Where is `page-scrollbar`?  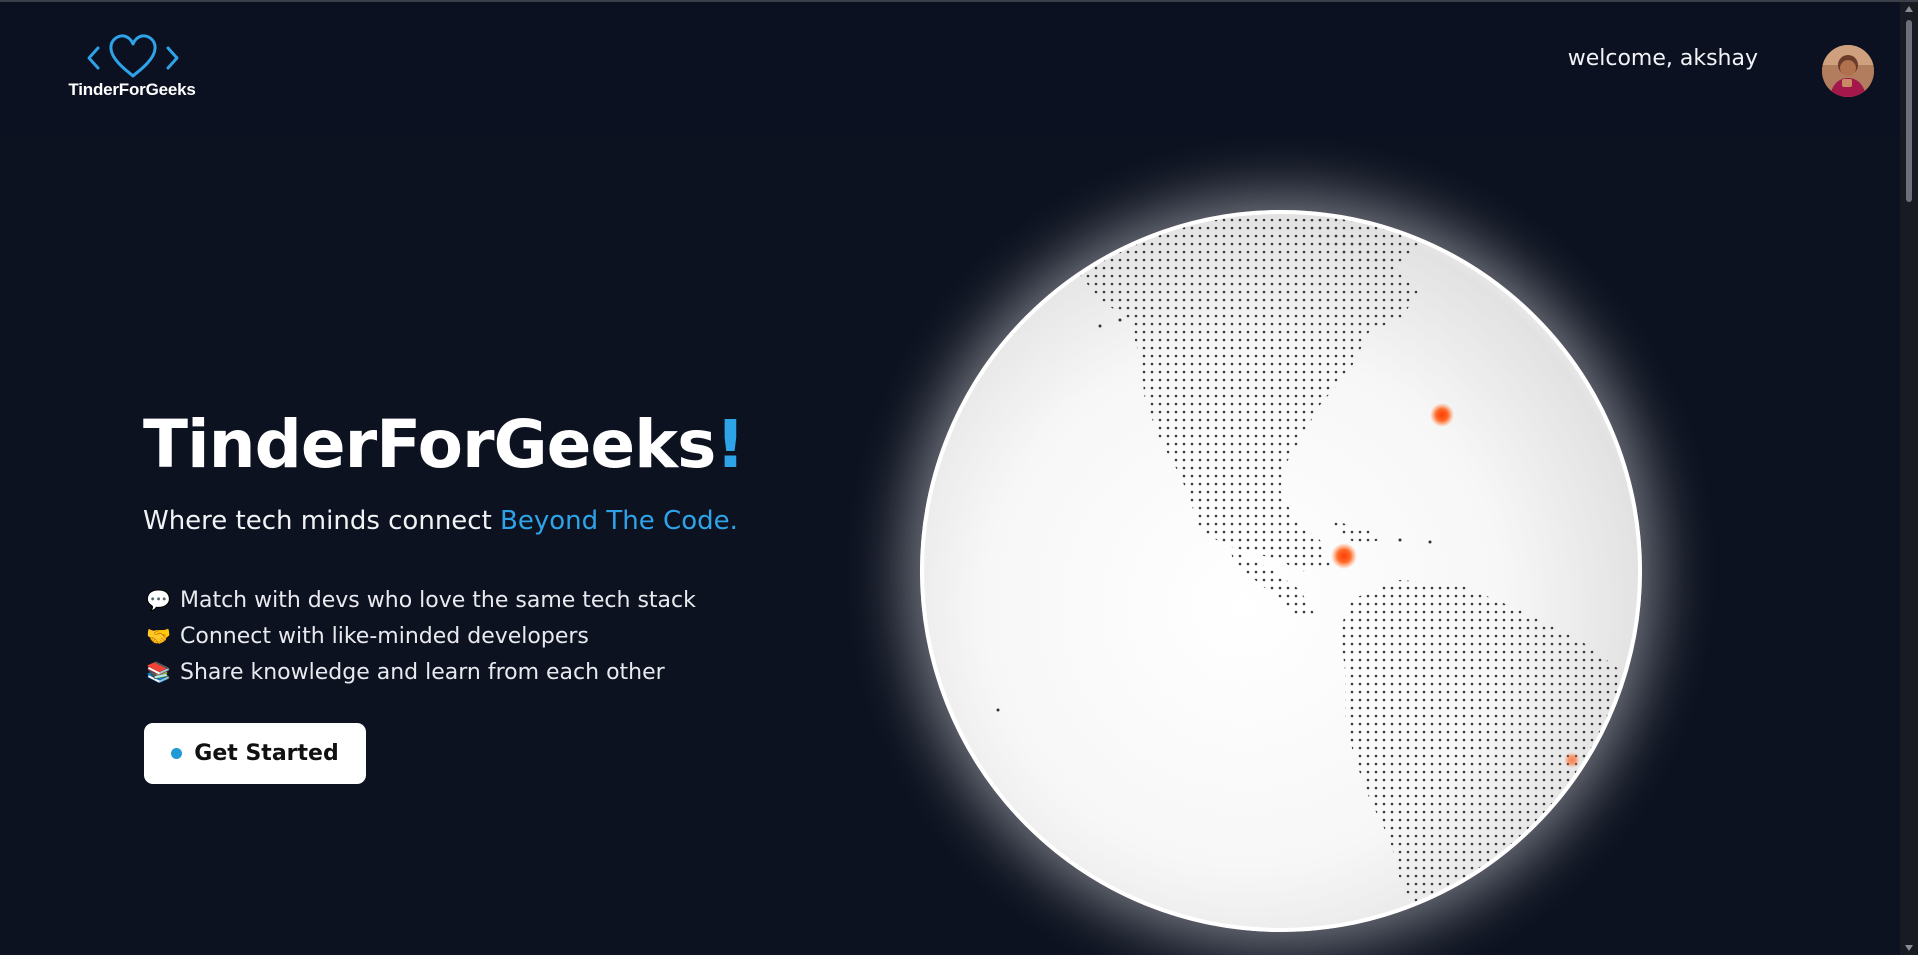
page-scrollbar is located at coordinates (1909, 478).